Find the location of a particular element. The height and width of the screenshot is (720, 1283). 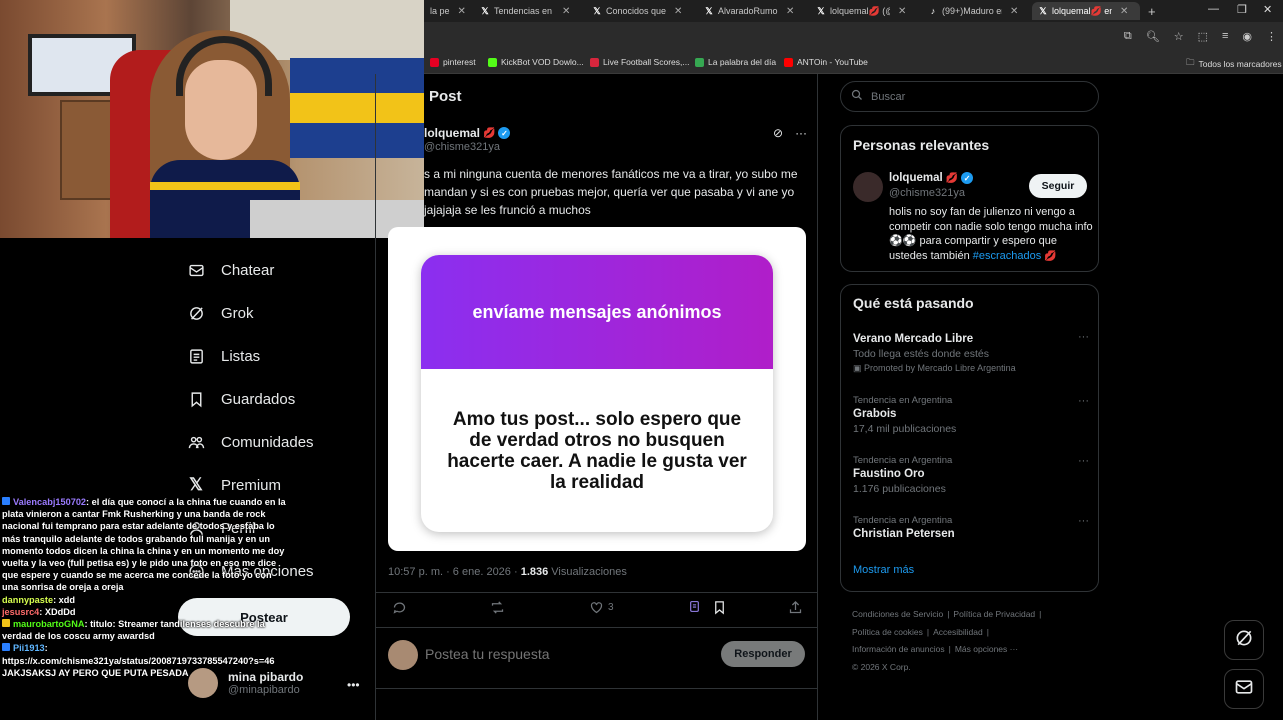

footer-link: Política de cookies is located at coordinates (887, 632).